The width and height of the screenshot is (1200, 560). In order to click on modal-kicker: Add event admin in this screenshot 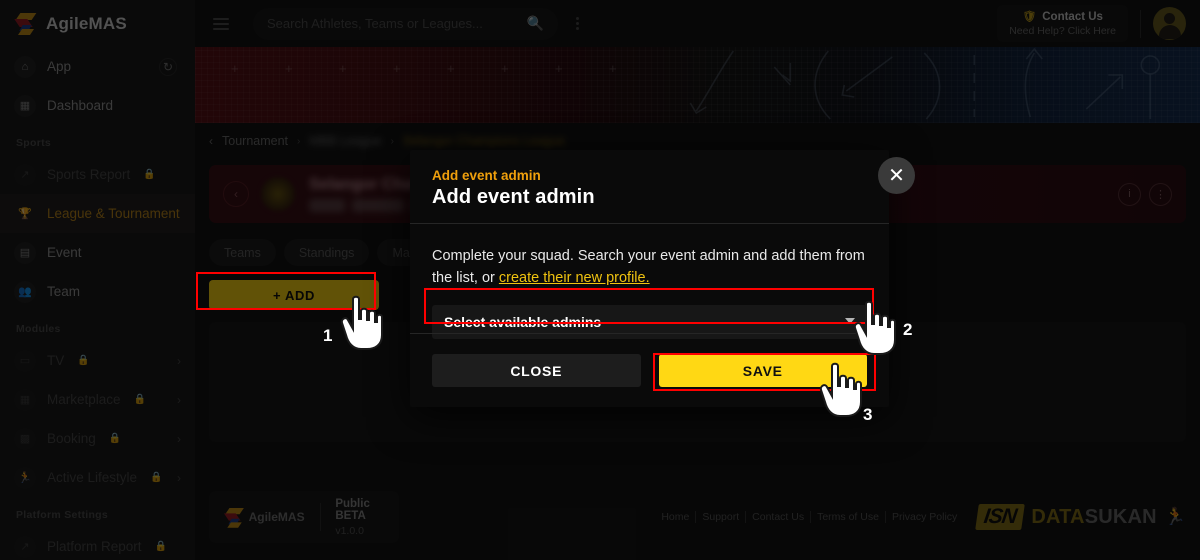, I will do `click(486, 175)`.